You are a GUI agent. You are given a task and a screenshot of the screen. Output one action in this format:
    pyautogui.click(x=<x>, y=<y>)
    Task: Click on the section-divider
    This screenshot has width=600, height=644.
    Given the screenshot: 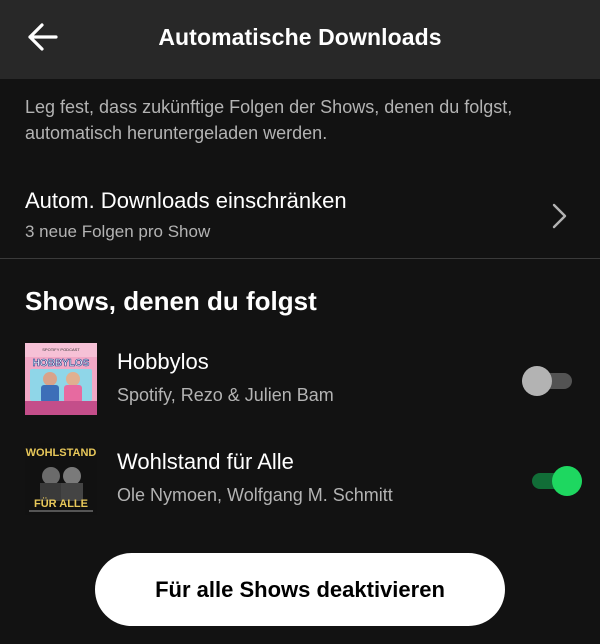 What is the action you would take?
    pyautogui.click(x=300, y=258)
    